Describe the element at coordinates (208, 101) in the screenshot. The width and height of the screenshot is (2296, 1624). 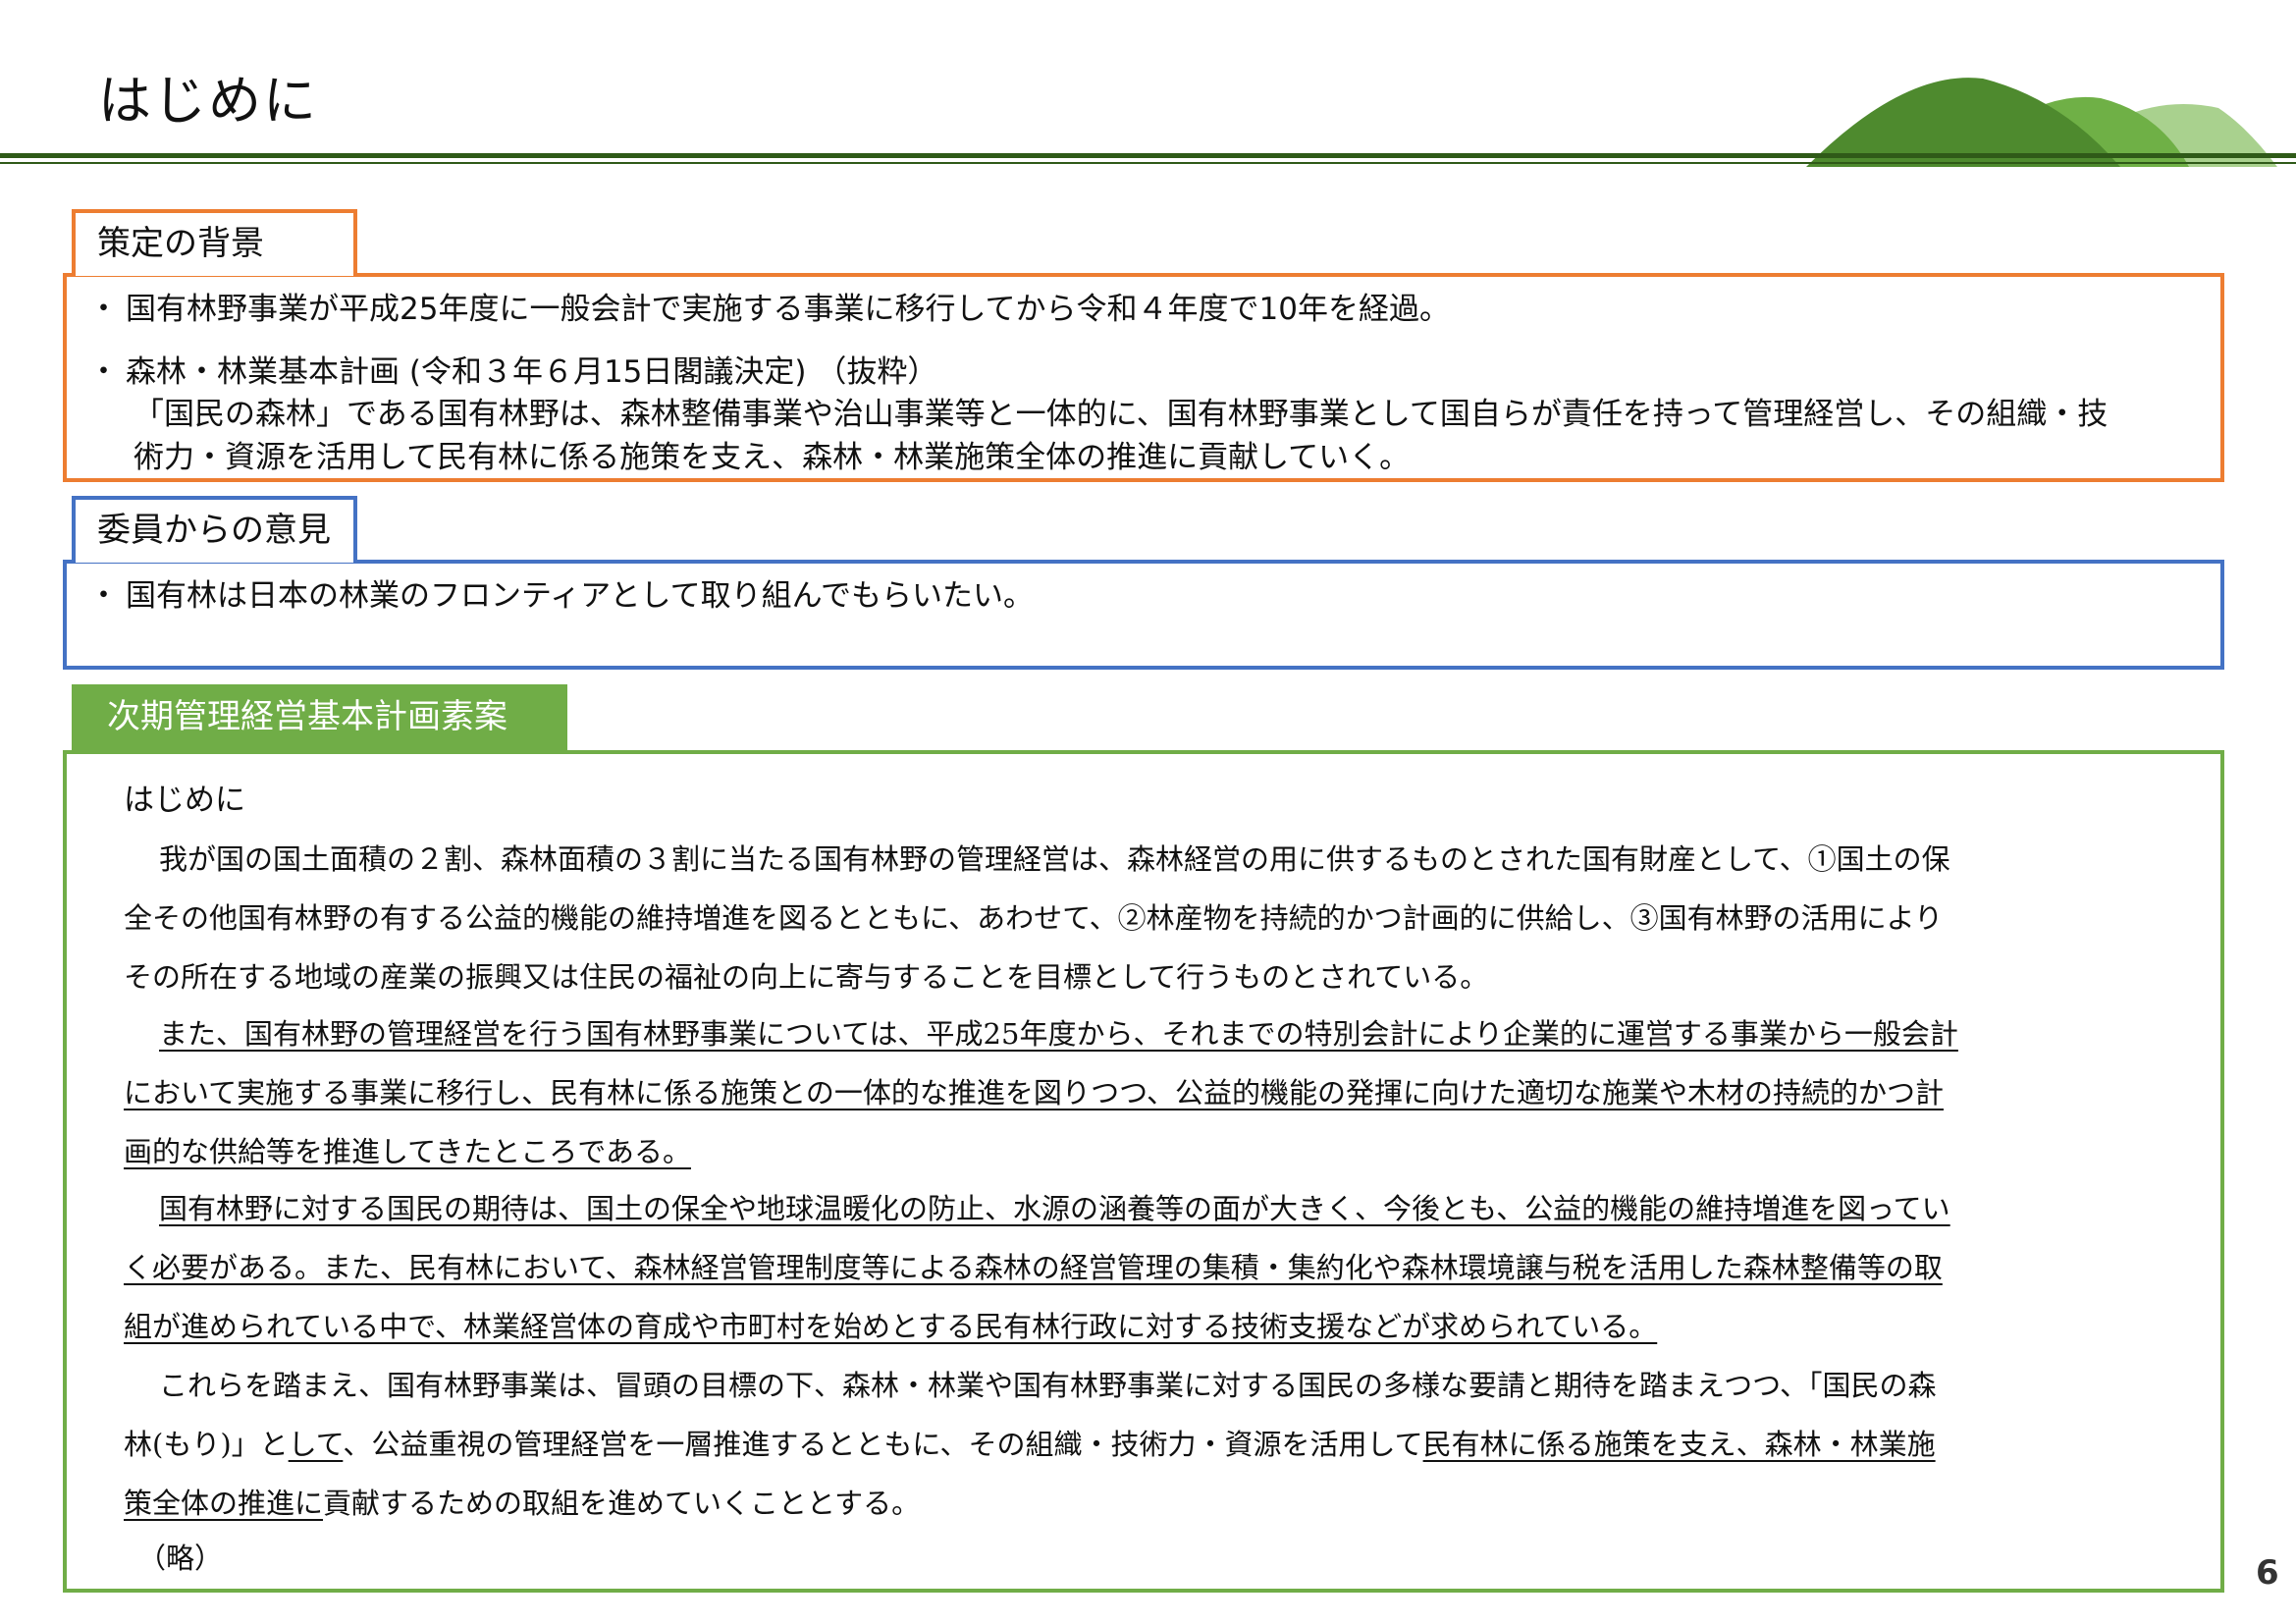
I see `page-title: はじめに` at that location.